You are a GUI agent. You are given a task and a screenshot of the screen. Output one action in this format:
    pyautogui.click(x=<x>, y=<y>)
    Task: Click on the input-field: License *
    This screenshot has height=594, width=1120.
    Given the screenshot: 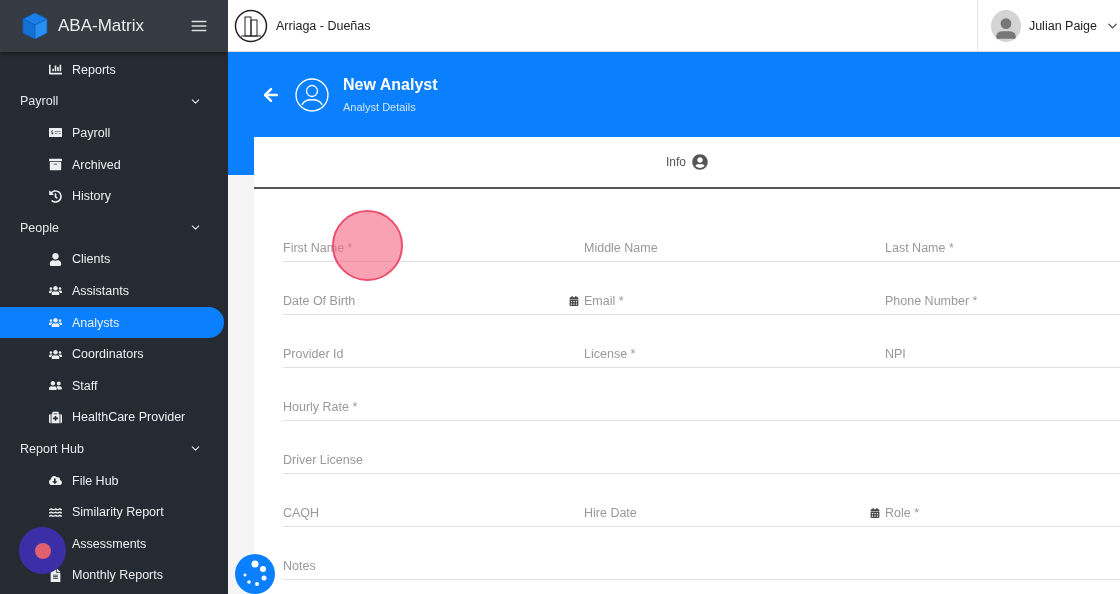 What is the action you would take?
    pyautogui.click(x=734, y=353)
    